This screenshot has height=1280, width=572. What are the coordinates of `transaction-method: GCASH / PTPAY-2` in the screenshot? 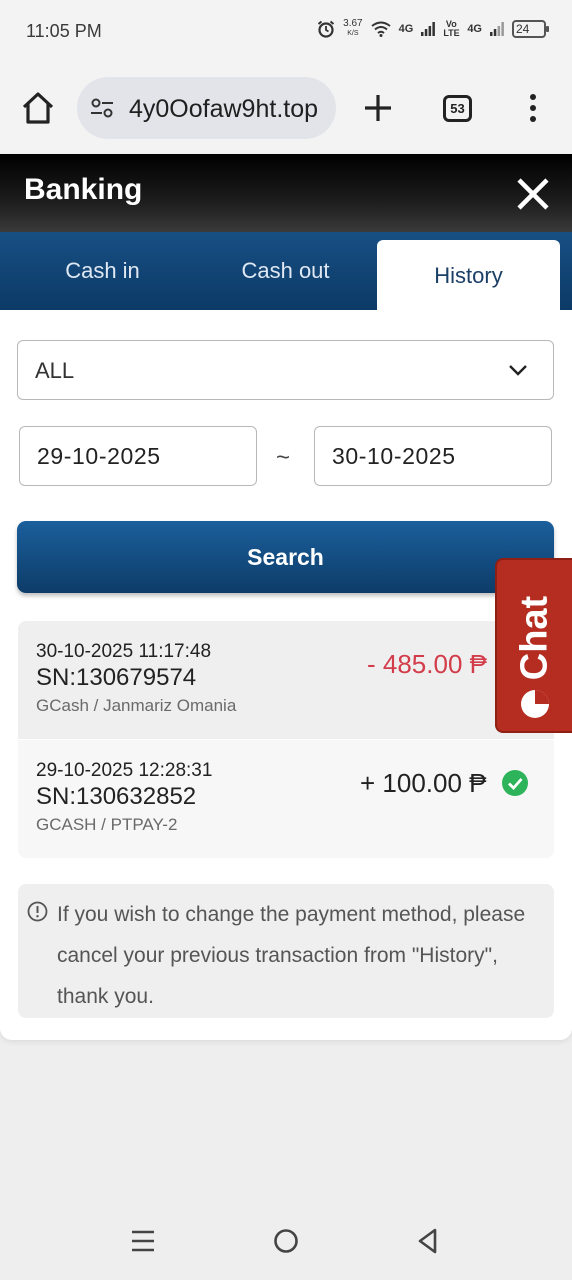 It's located at (107, 824).